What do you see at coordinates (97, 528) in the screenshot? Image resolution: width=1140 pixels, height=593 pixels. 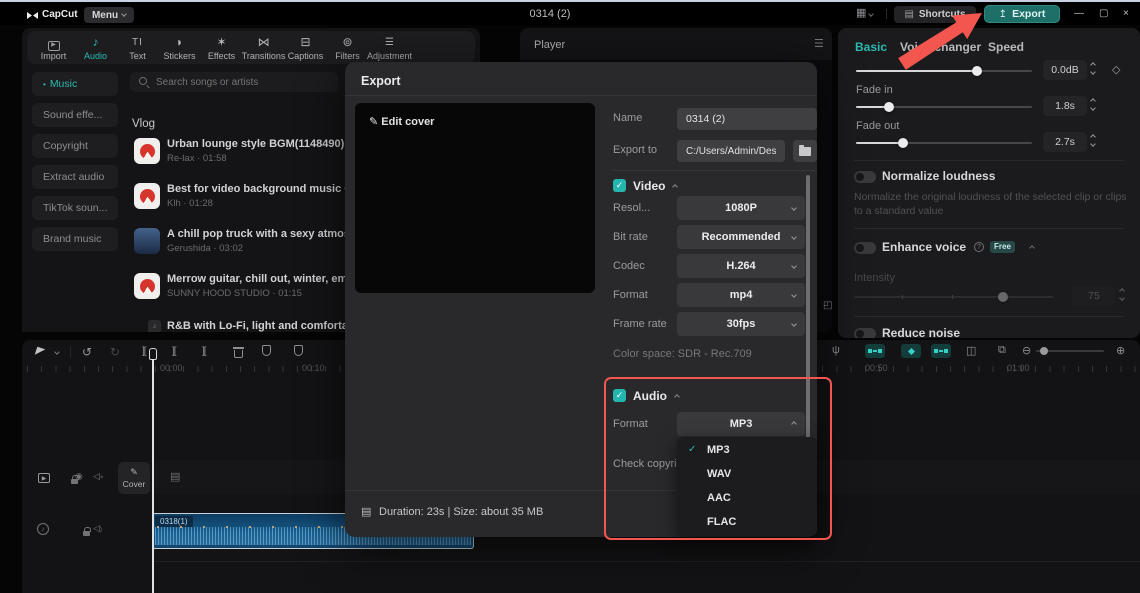 I see `speaker-icon: ◁)` at bounding box center [97, 528].